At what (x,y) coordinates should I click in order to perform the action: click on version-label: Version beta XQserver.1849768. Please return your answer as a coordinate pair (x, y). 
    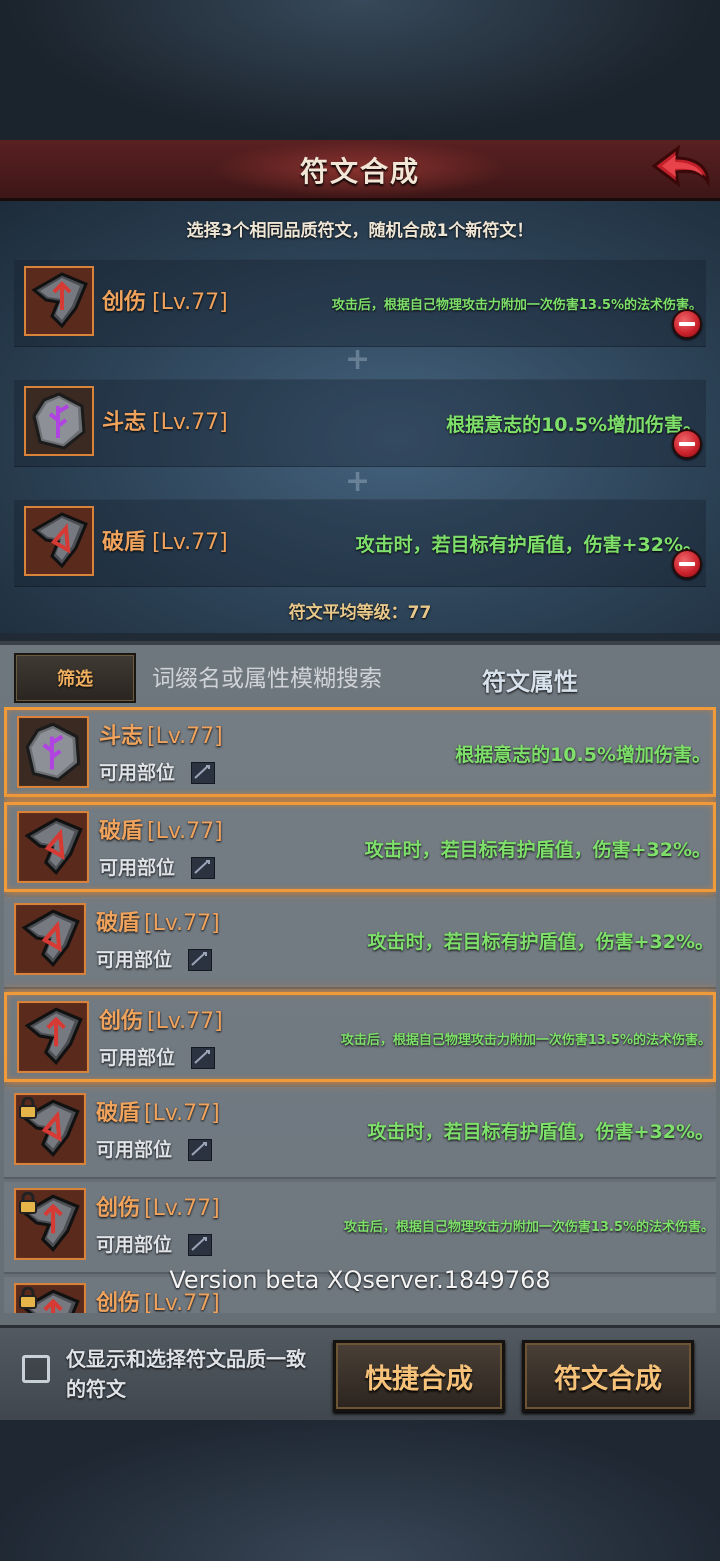
    Looking at the image, I should click on (360, 1280).